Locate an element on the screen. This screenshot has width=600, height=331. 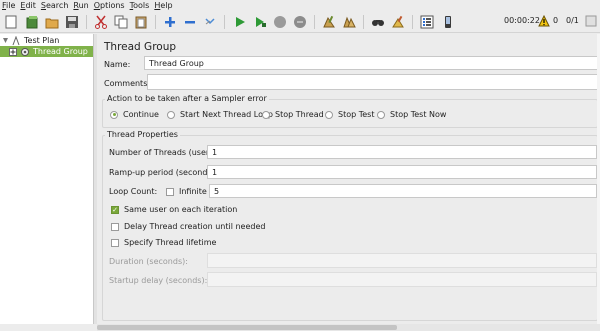
menu-tools: Tools is located at coordinates (140, 5).